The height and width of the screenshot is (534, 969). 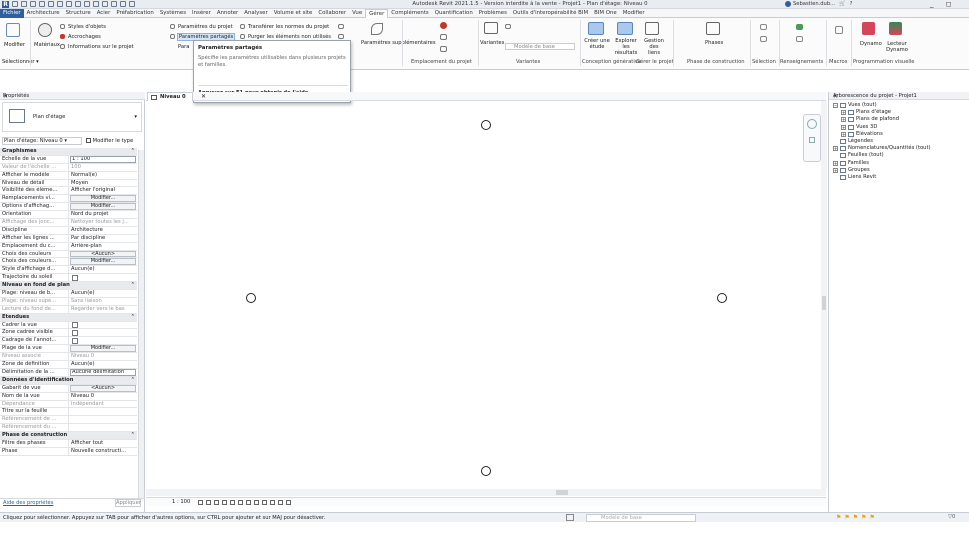 What do you see at coordinates (293, 13) in the screenshot?
I see `tab-volume-et-site: Volume et site` at bounding box center [293, 13].